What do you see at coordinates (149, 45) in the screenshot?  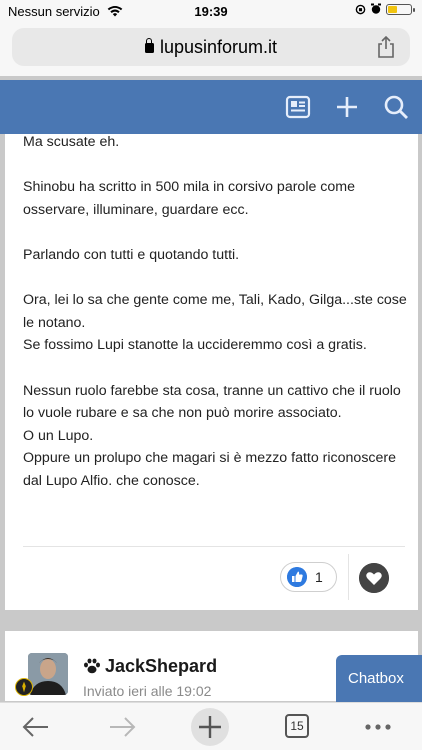 I see `lock-icon` at bounding box center [149, 45].